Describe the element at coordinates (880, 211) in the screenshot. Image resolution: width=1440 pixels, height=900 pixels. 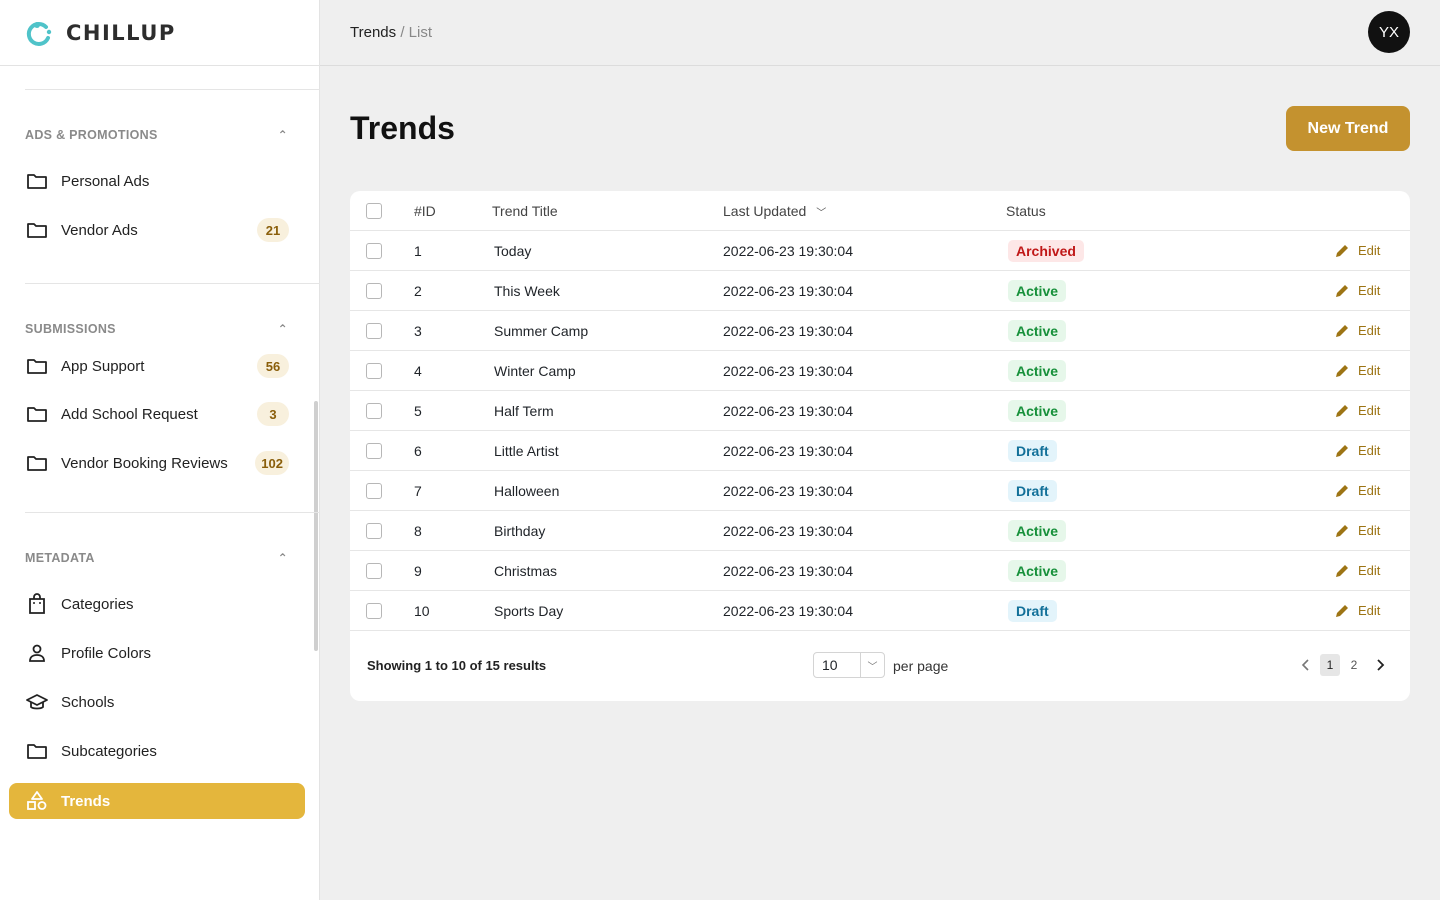
I see `table-header-row: #ID Trend Title Last Updated ﹀ Status` at that location.